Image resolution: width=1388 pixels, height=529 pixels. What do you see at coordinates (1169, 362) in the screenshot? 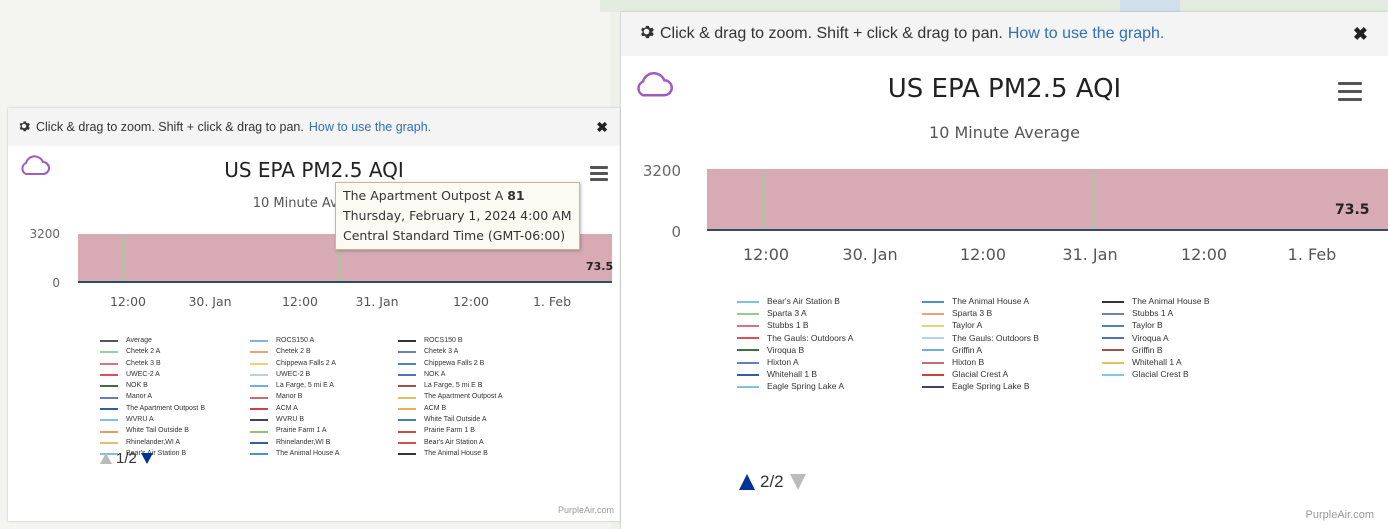
I see `legend-item: Whitehall 1 A` at bounding box center [1169, 362].